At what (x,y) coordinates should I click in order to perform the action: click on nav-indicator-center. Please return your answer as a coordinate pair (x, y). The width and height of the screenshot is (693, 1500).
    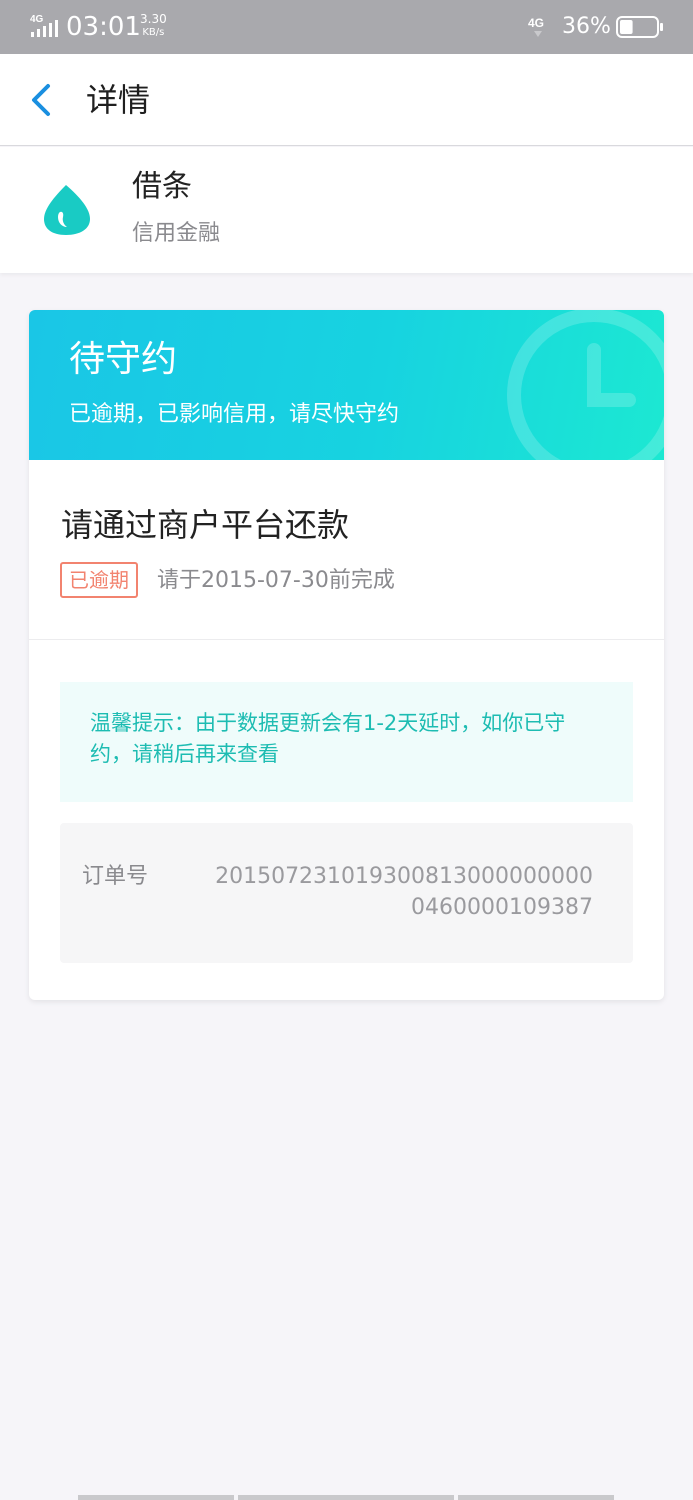
    Looking at the image, I should click on (346, 1497).